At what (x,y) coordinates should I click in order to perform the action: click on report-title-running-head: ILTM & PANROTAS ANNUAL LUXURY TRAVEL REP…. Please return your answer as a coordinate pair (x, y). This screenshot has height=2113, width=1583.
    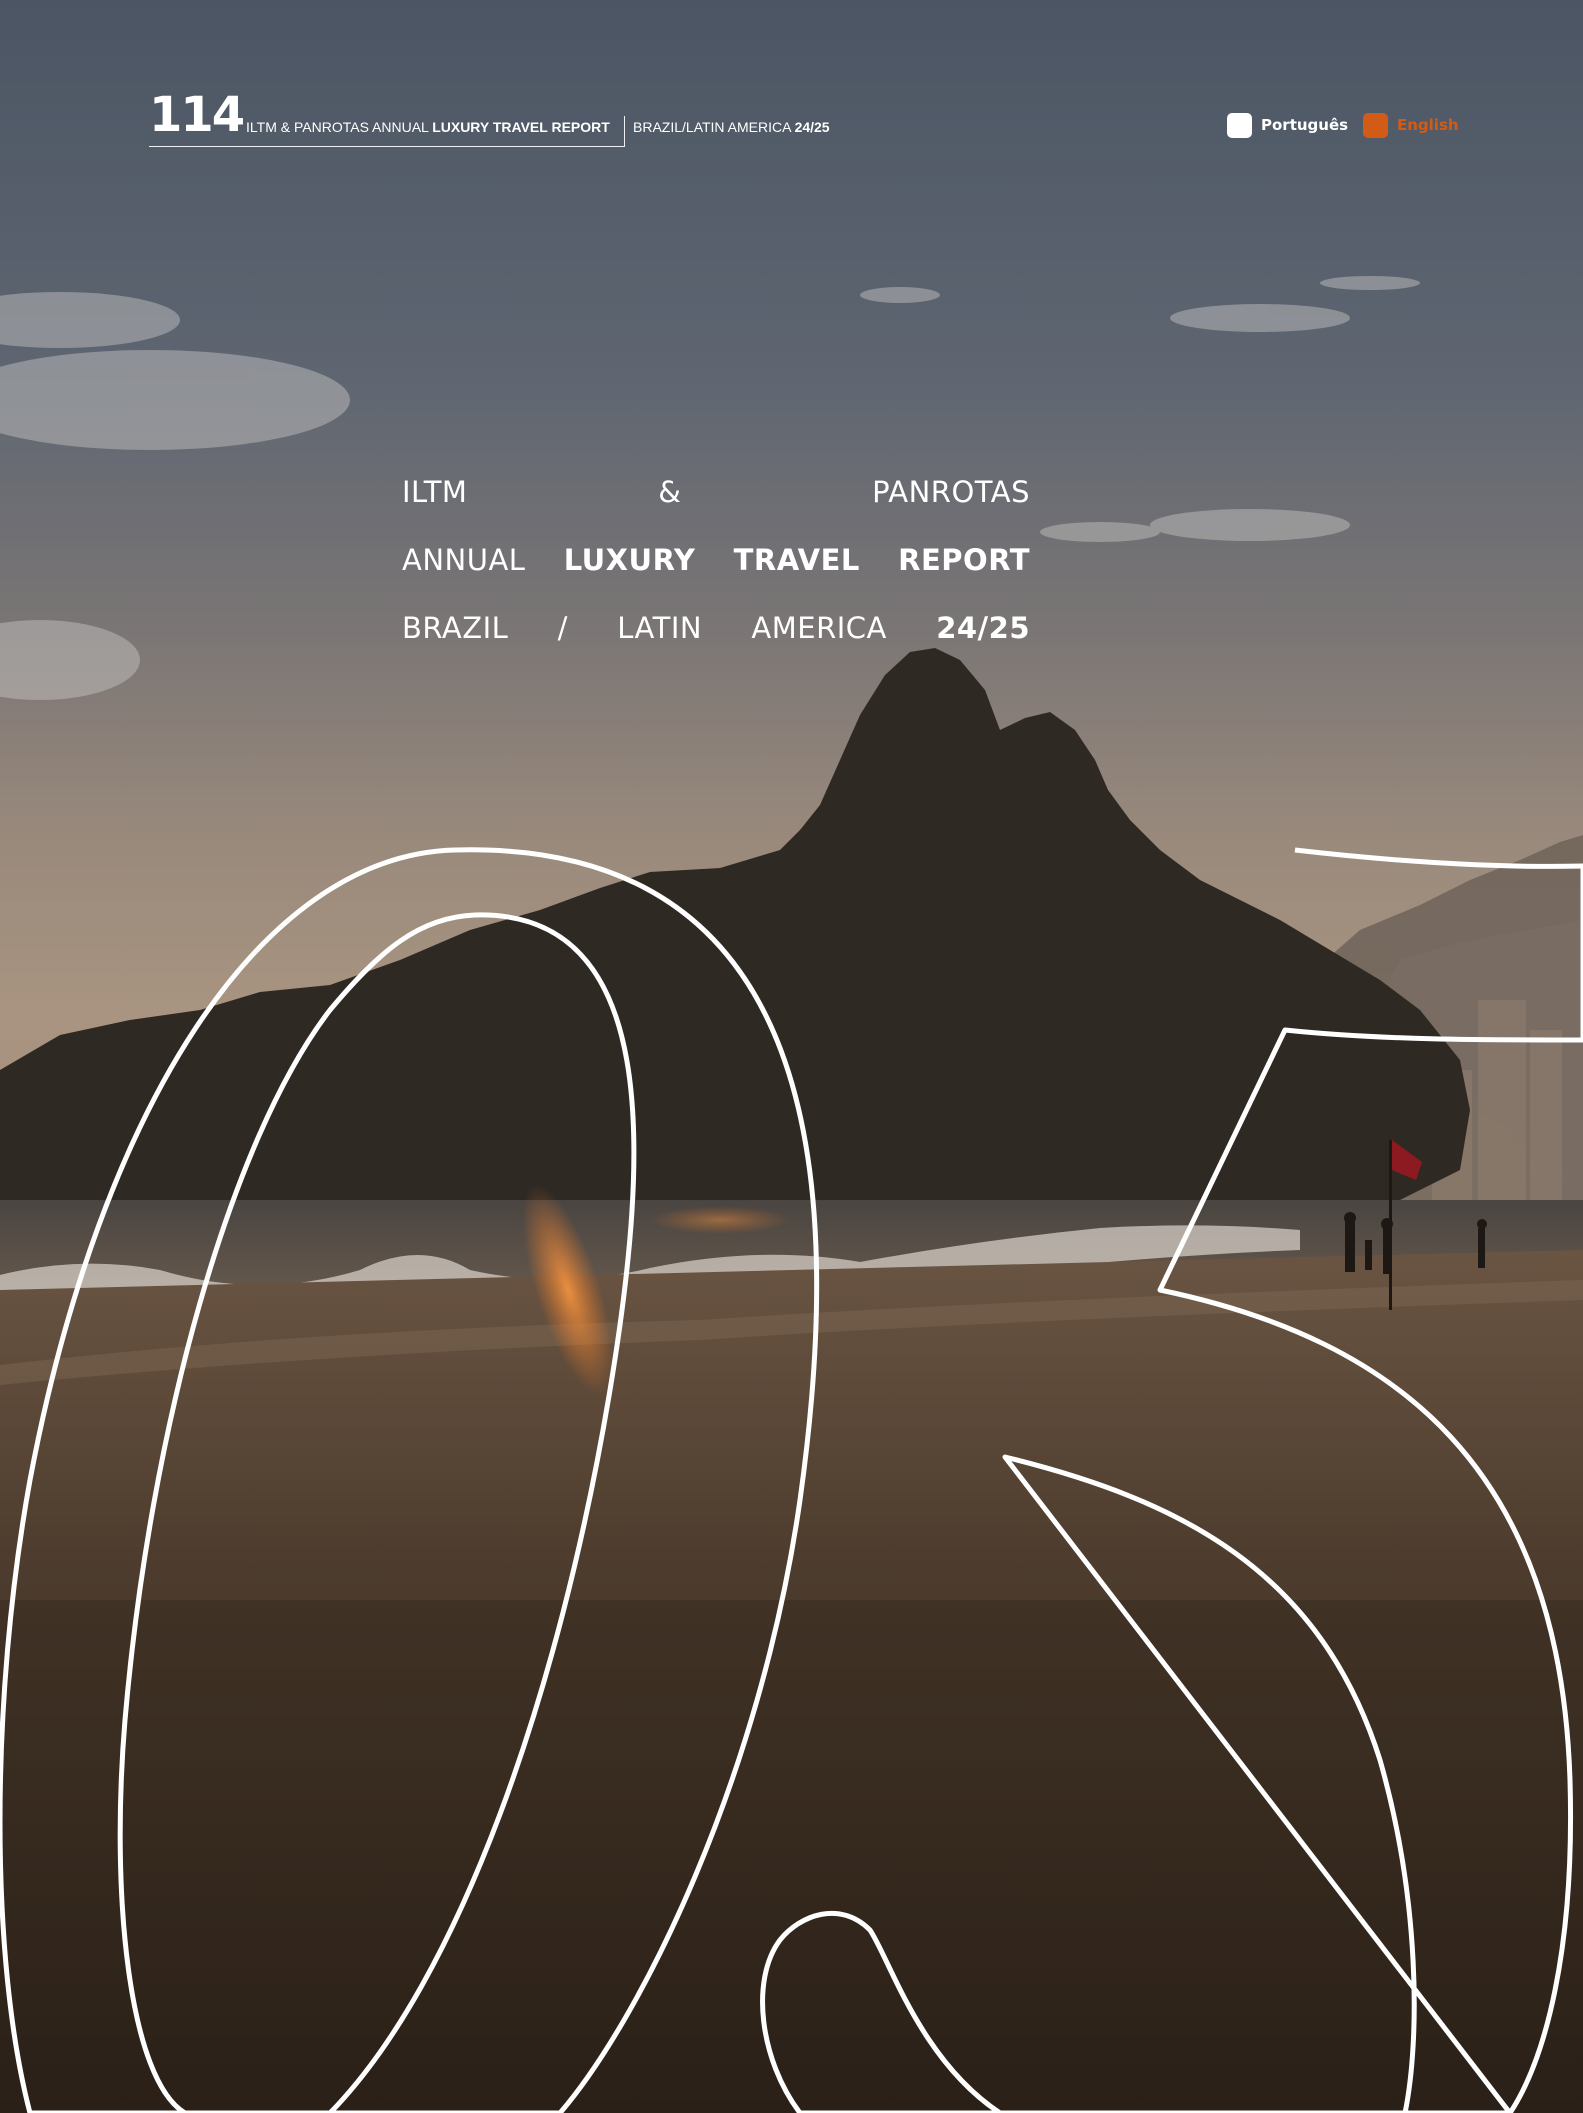
    Looking at the image, I should click on (428, 127).